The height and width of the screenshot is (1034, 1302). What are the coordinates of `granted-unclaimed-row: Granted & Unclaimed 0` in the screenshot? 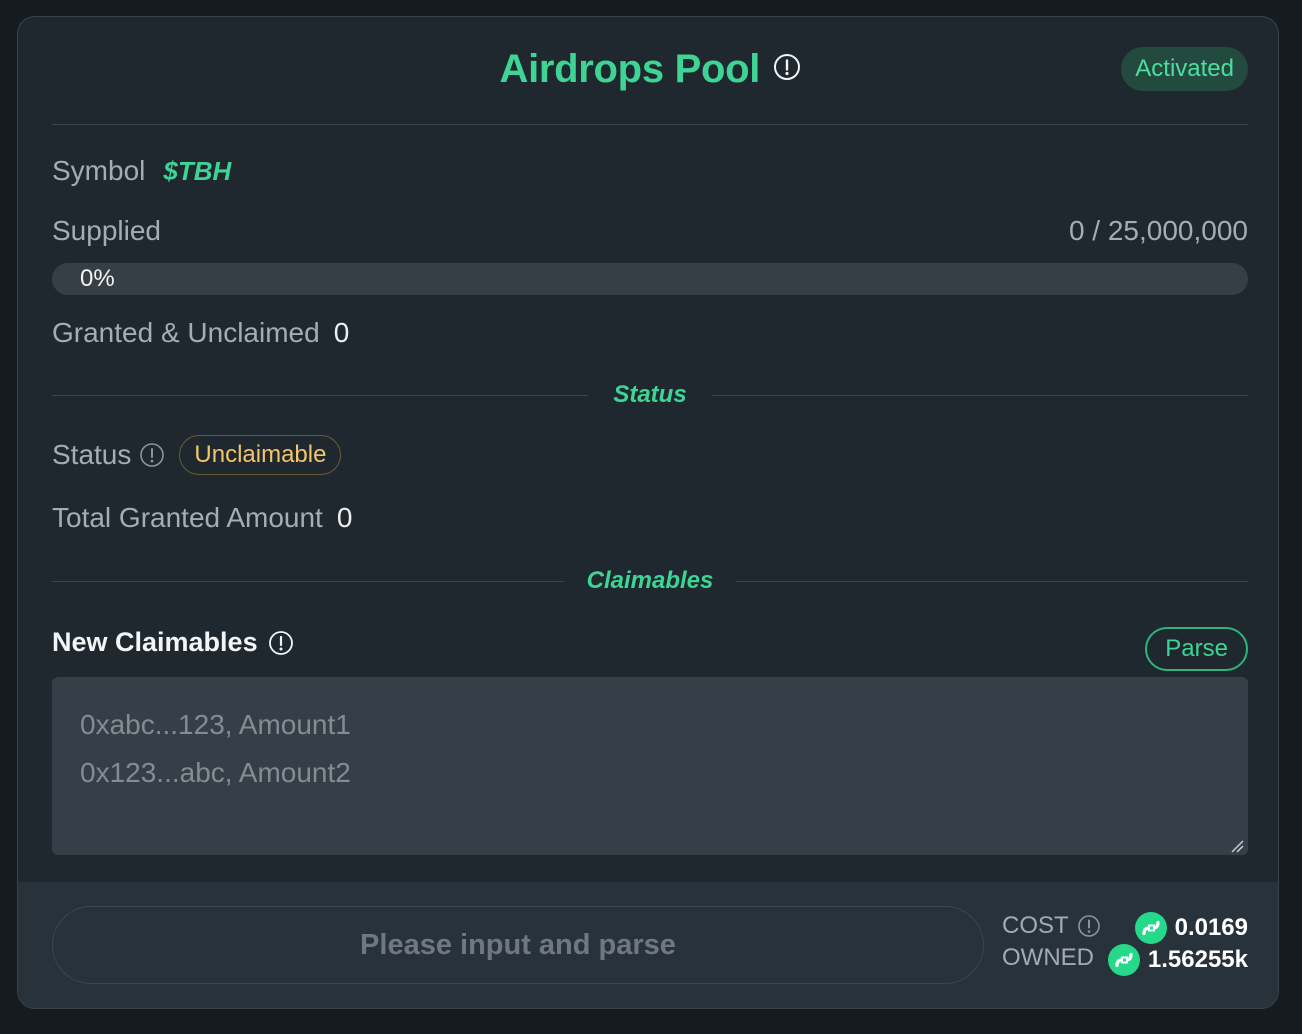 It's located at (650, 333).